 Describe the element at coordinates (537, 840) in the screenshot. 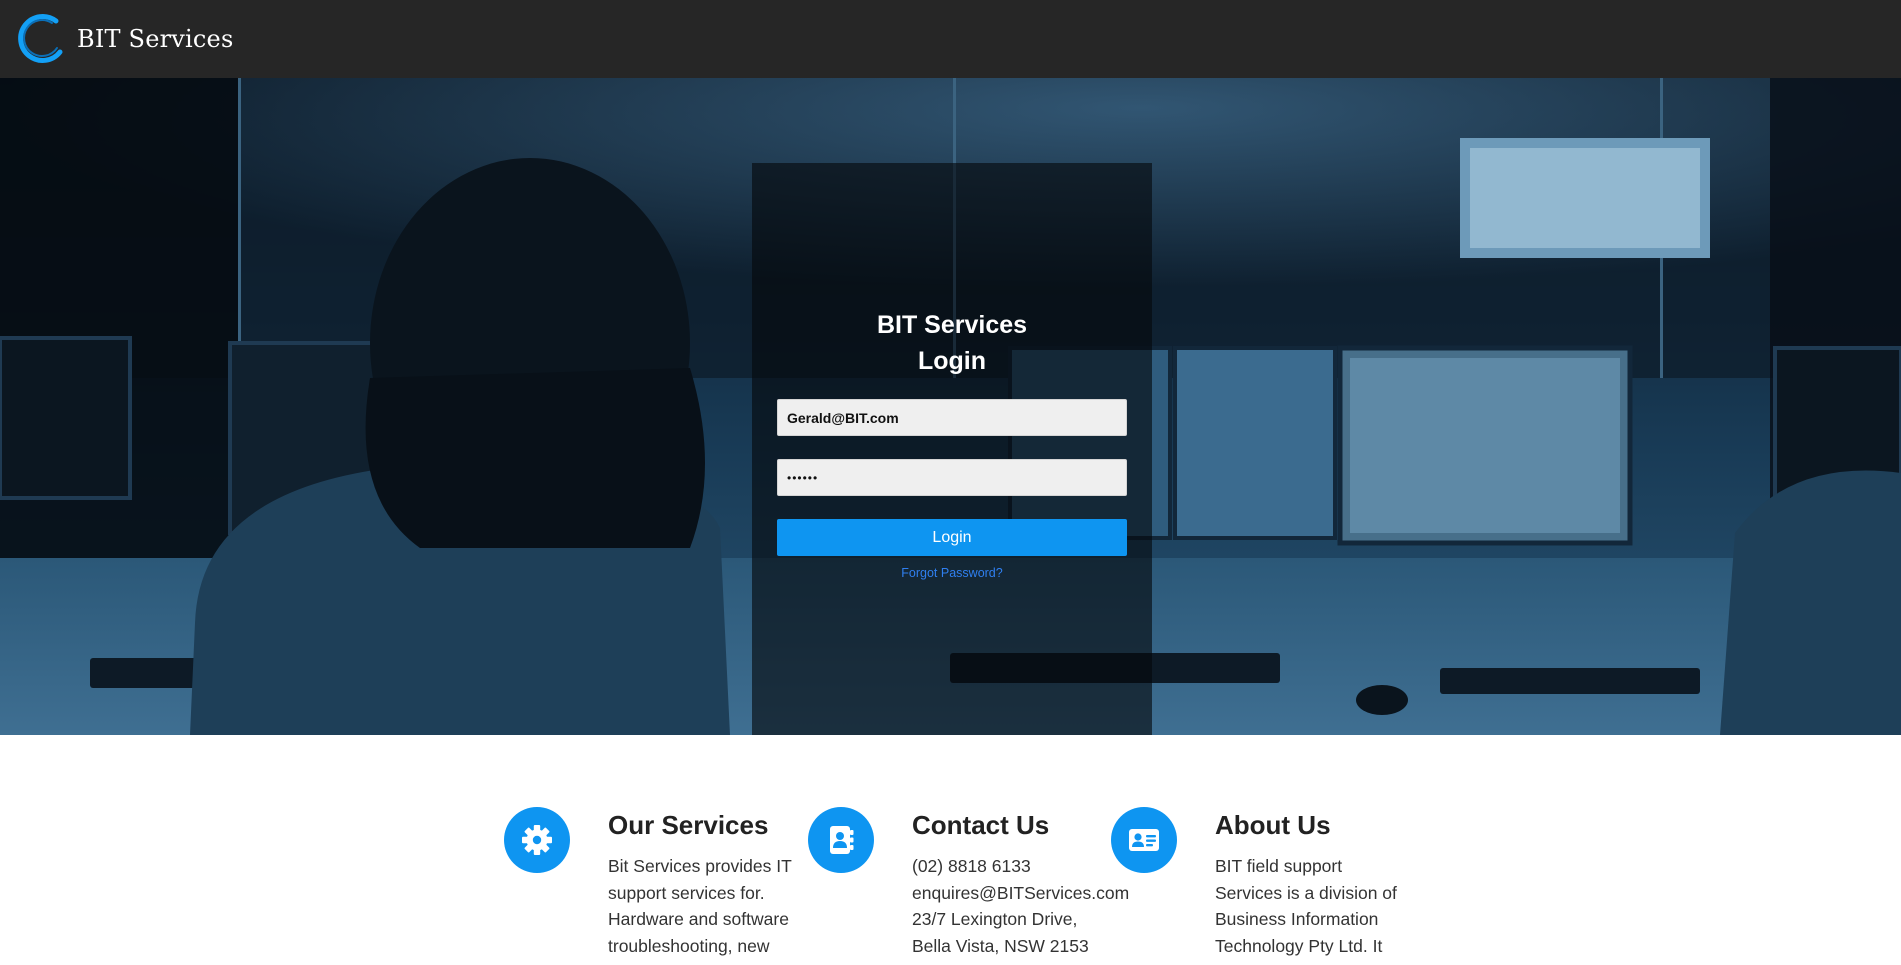

I see `gear-icon` at that location.